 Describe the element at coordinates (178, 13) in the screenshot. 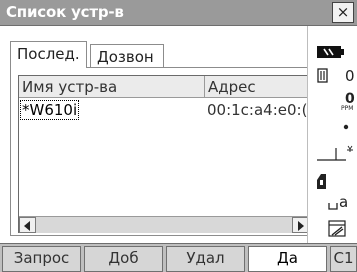

I see `title-bar: Список устр-в ×` at that location.